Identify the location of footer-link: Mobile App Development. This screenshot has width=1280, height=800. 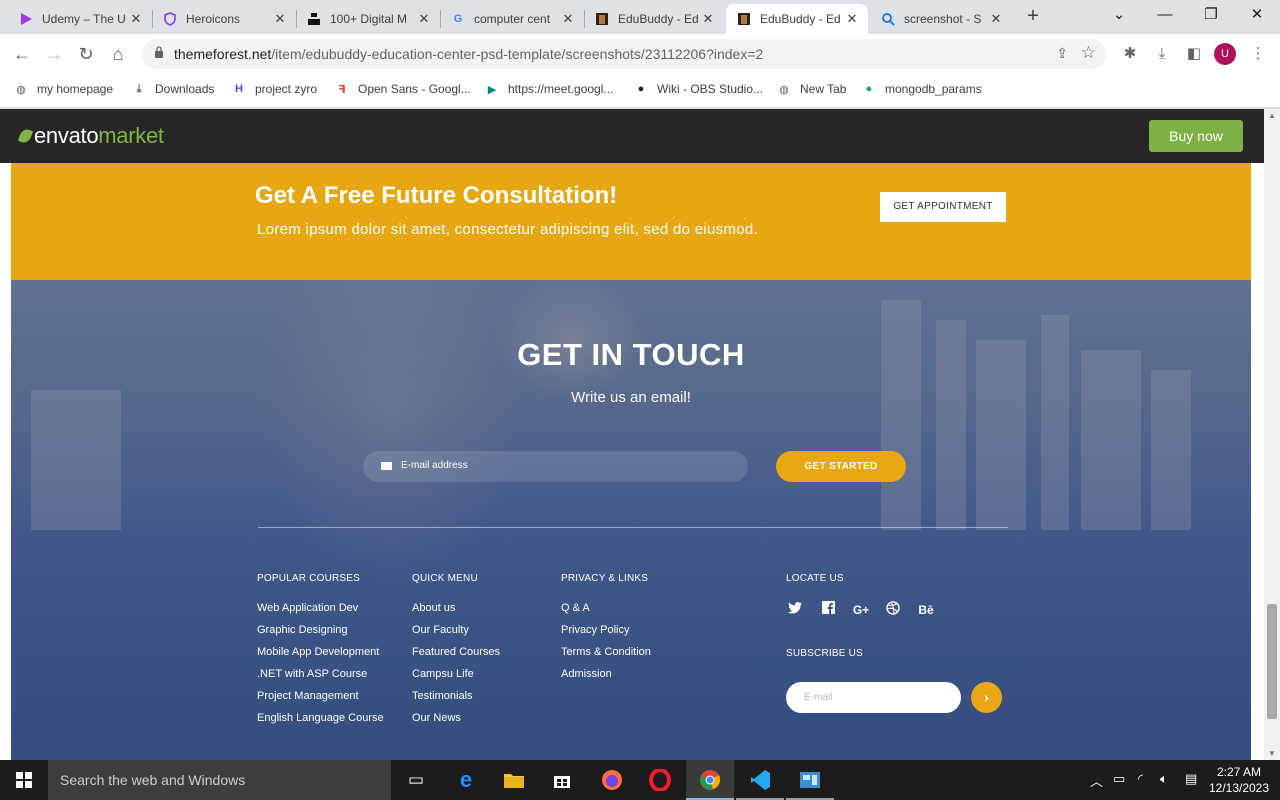
(318, 652).